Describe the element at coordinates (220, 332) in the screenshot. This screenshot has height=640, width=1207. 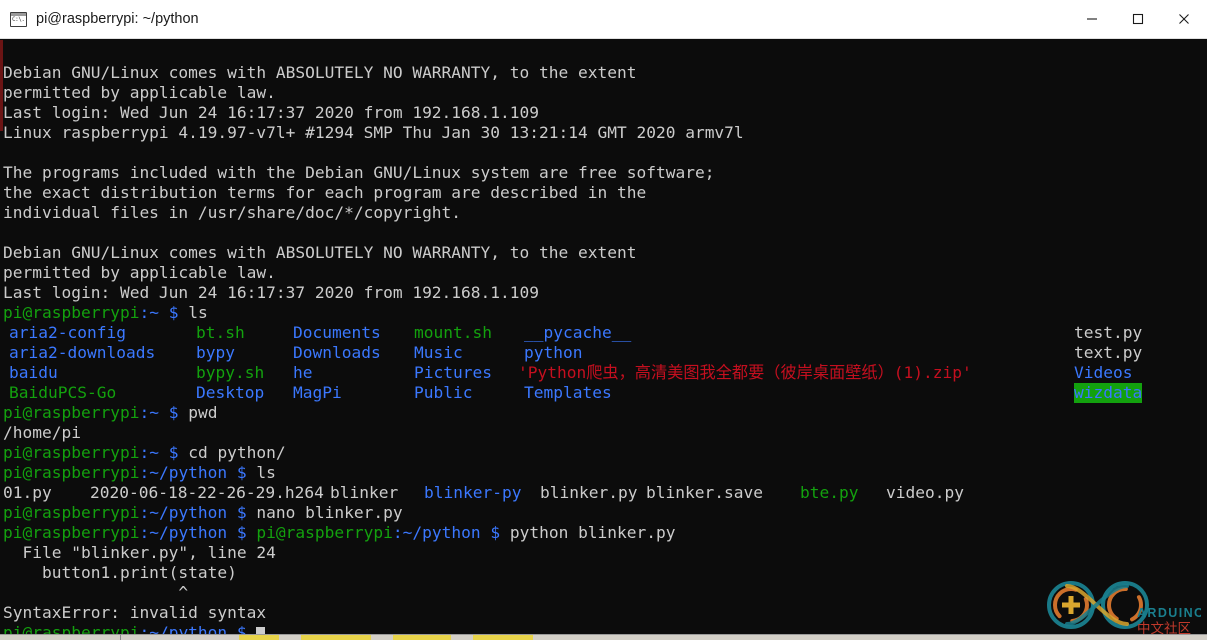
I see `ls-entry: bt.sh` at that location.